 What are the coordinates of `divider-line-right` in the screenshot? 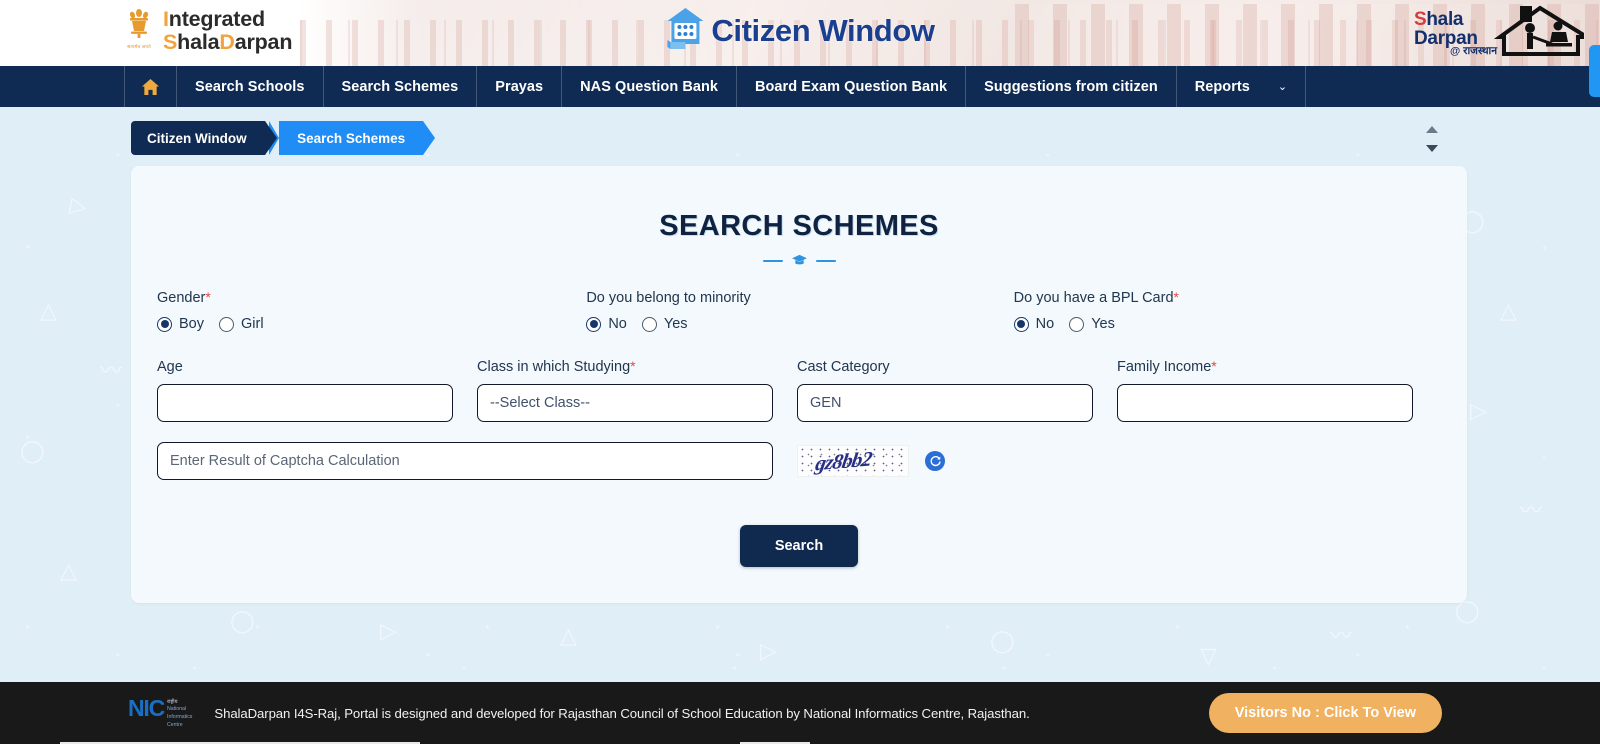 It's located at (825, 260).